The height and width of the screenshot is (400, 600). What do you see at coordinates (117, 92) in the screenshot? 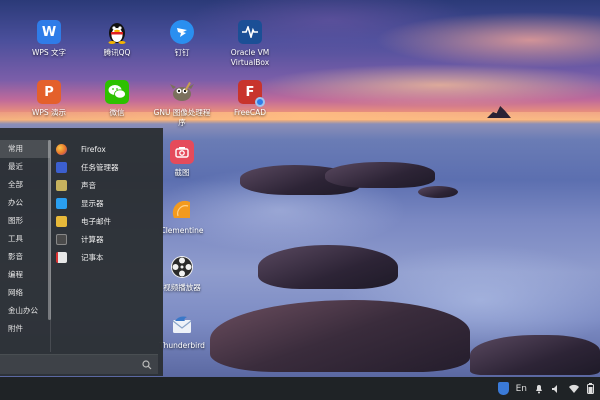
I see `wechat-icon` at bounding box center [117, 92].